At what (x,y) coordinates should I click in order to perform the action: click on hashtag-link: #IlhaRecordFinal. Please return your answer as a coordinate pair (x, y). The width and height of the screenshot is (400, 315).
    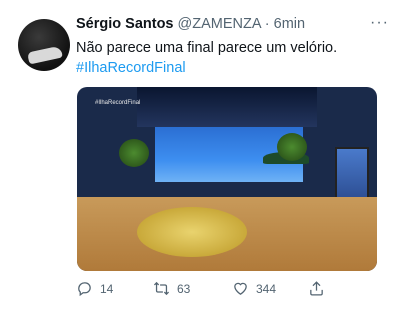
    Looking at the image, I should click on (206, 68).